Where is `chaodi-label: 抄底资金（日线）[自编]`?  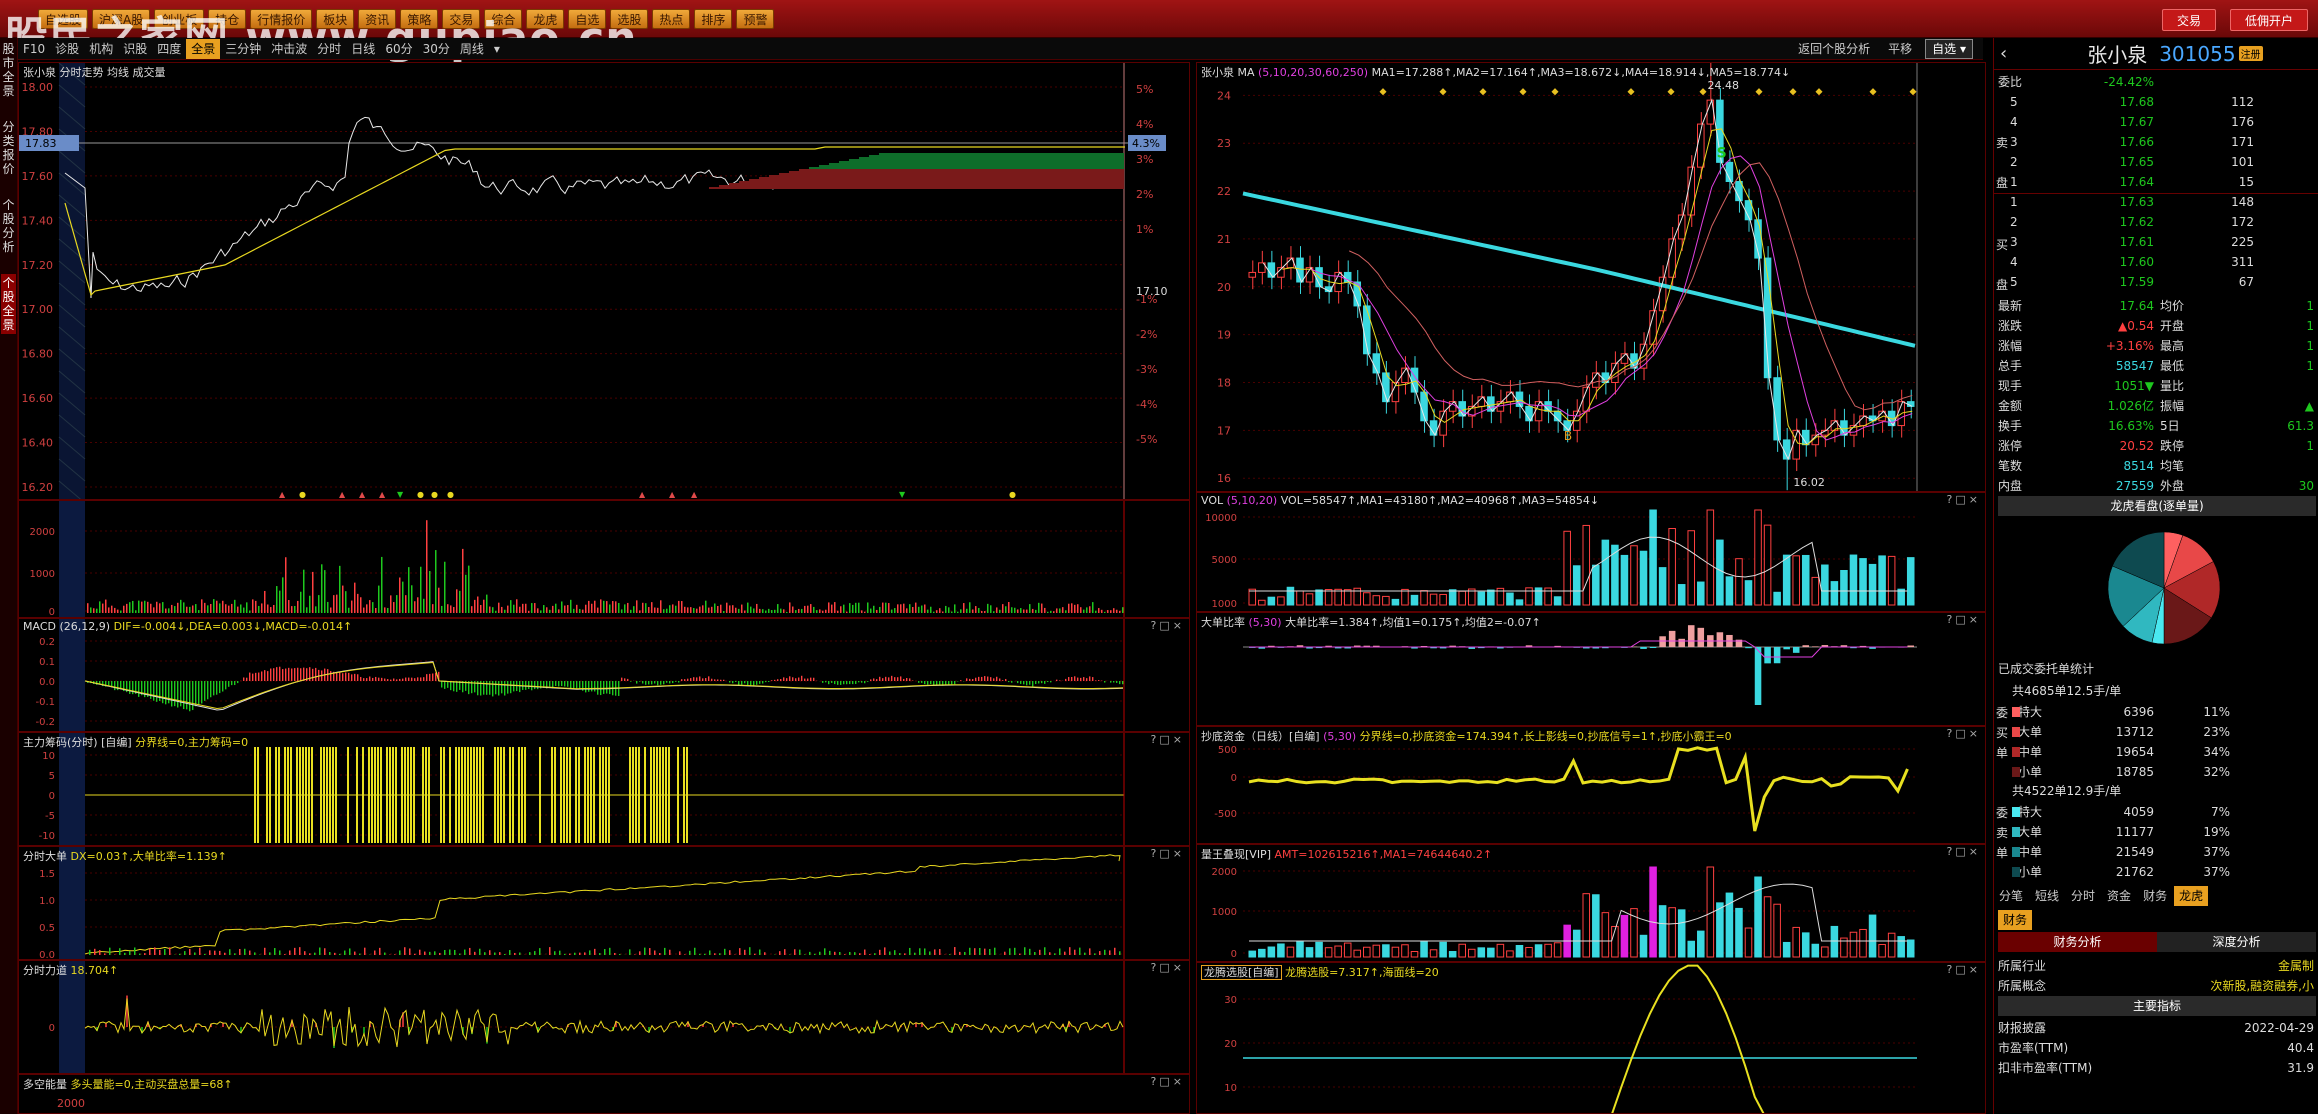 chaodi-label: 抄底资金（日线）[自编] is located at coordinates (1260, 736).